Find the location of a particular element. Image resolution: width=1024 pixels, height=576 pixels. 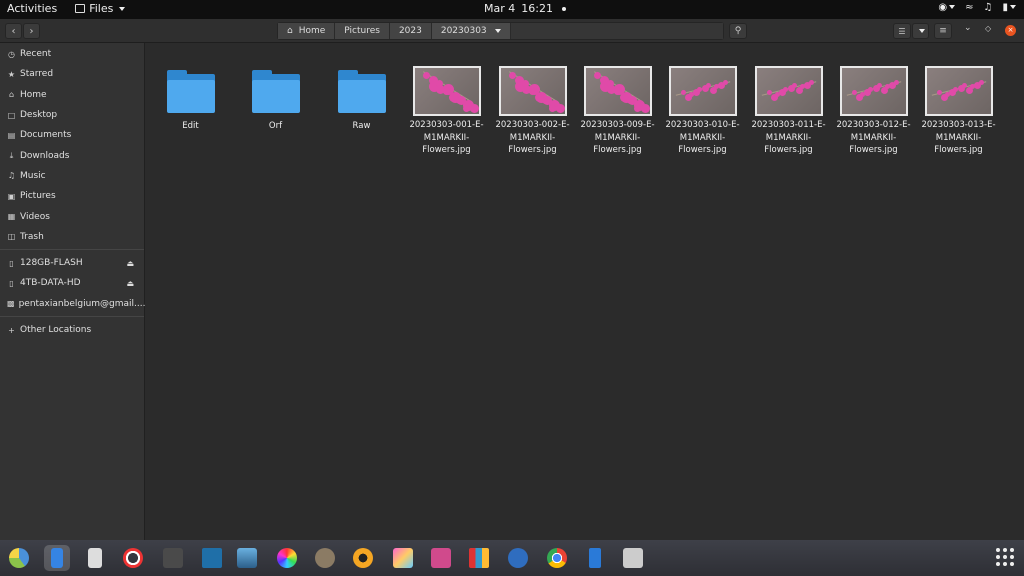

trash-icon: ◫ is located at coordinates (11, 237).